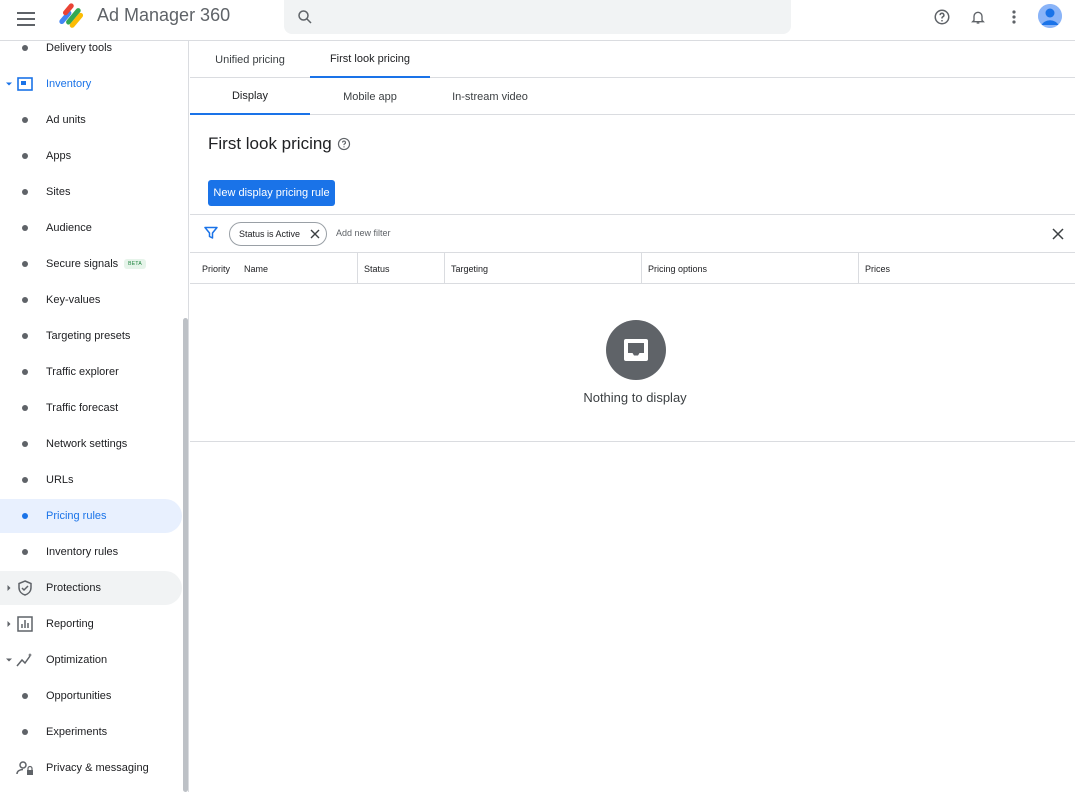  I want to click on optimization-icon, so click(24, 660).